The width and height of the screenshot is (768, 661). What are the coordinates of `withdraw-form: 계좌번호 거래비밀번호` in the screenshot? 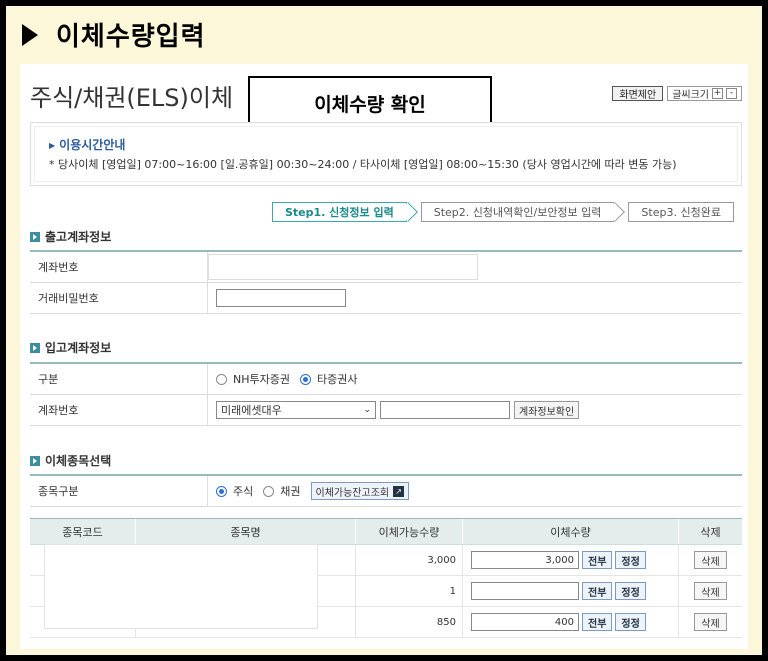 It's located at (386, 282).